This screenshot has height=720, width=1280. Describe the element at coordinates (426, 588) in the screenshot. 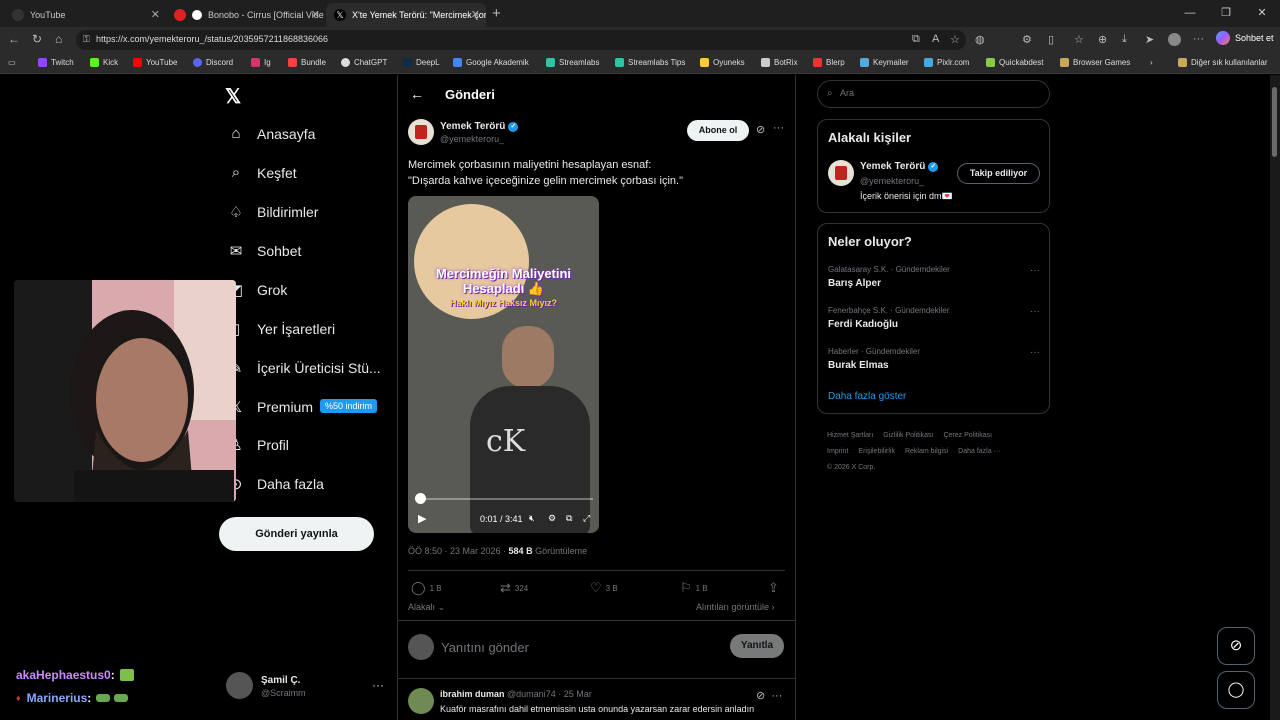

I see `reply-action: ◯ 1 B` at that location.